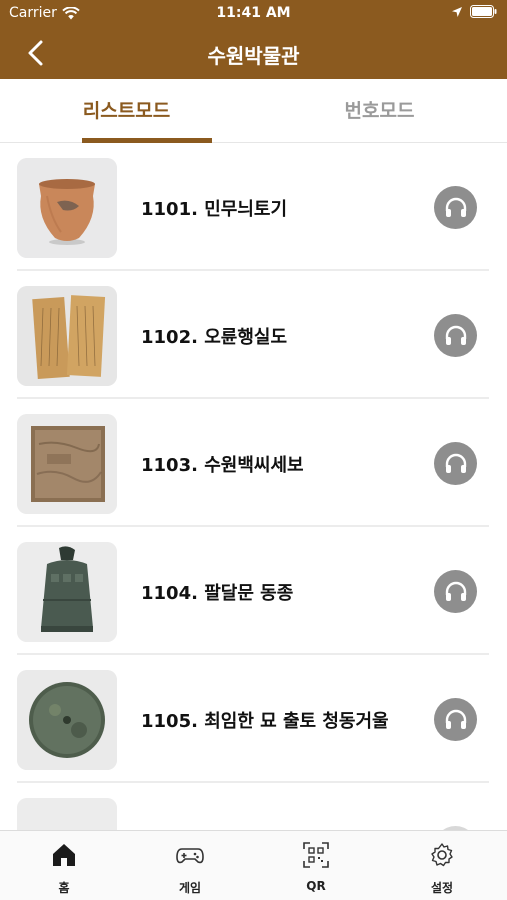  What do you see at coordinates (316, 886) in the screenshot?
I see `tabbar-label: QR` at bounding box center [316, 886].